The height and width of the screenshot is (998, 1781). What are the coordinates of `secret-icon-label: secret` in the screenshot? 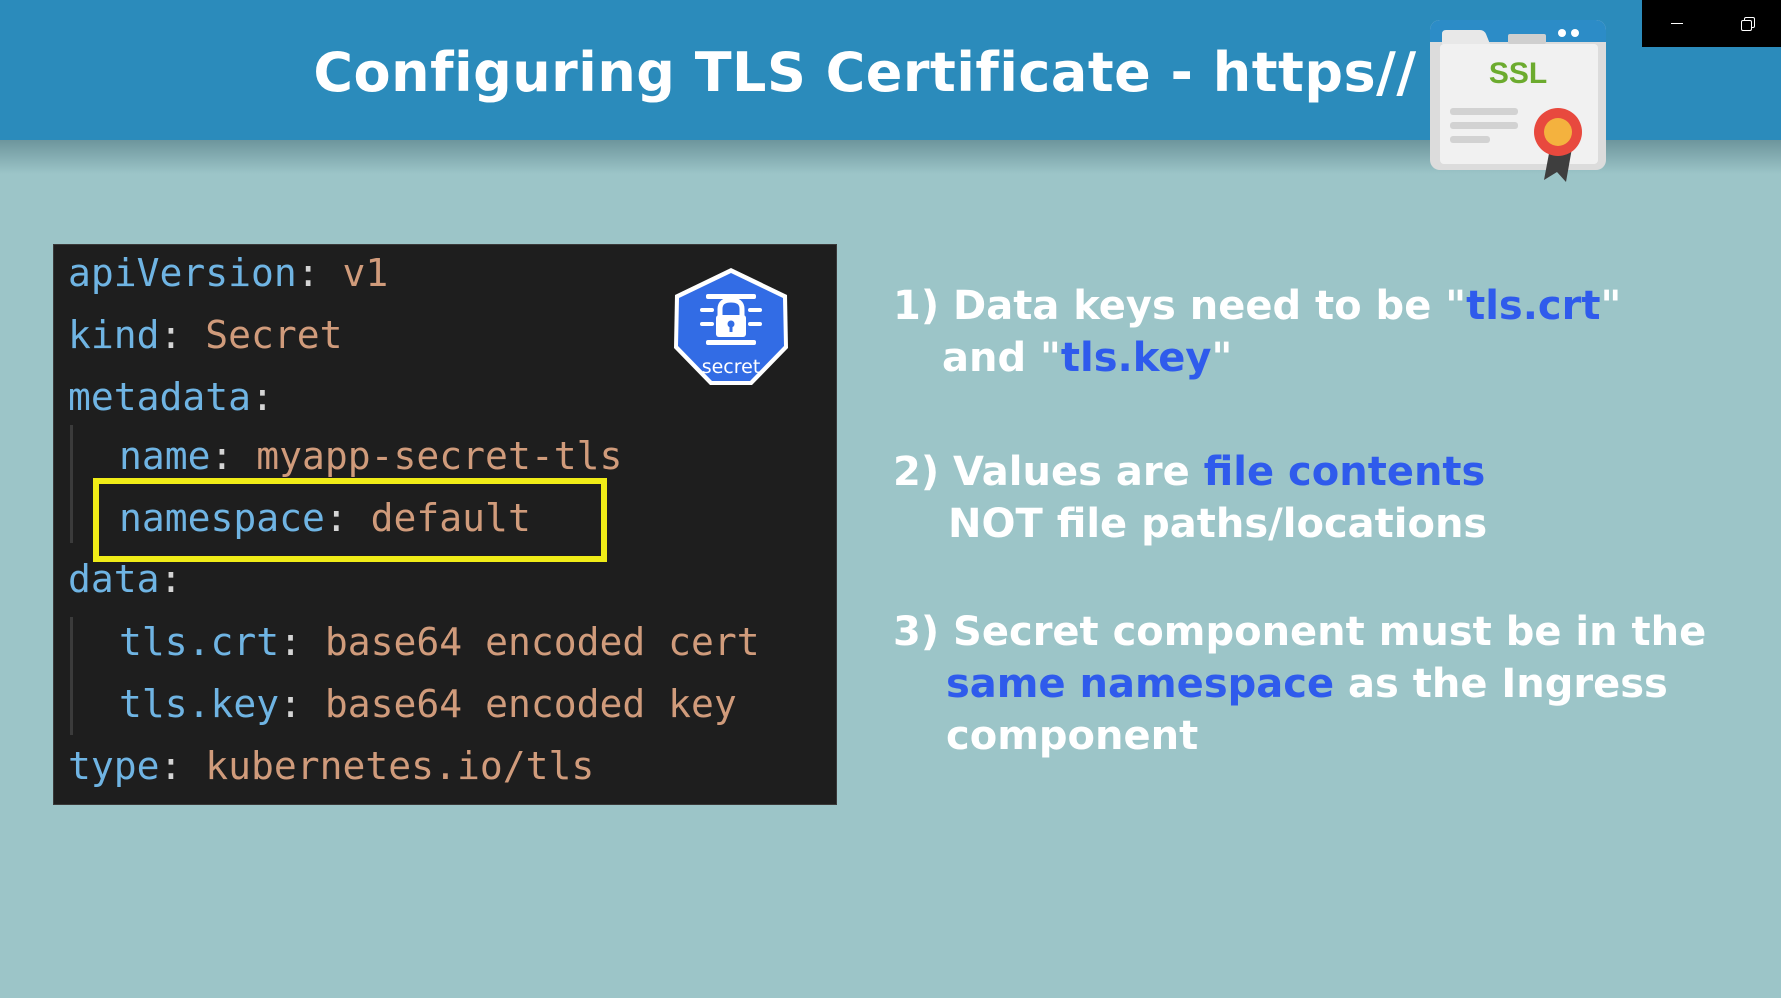 It's located at (731, 367).